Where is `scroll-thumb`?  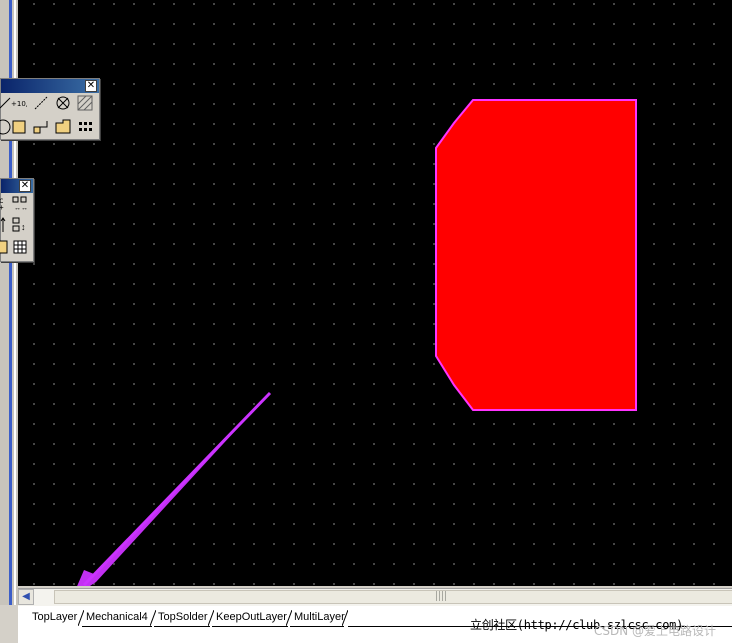 scroll-thumb is located at coordinates (393, 597).